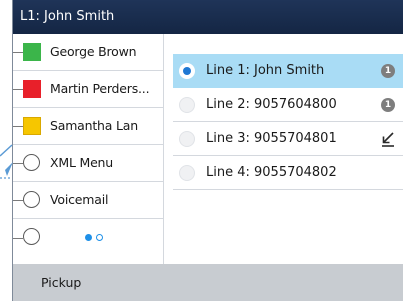  Describe the element at coordinates (93, 51) in the screenshot. I see `prog-key-label: George Brown` at that location.